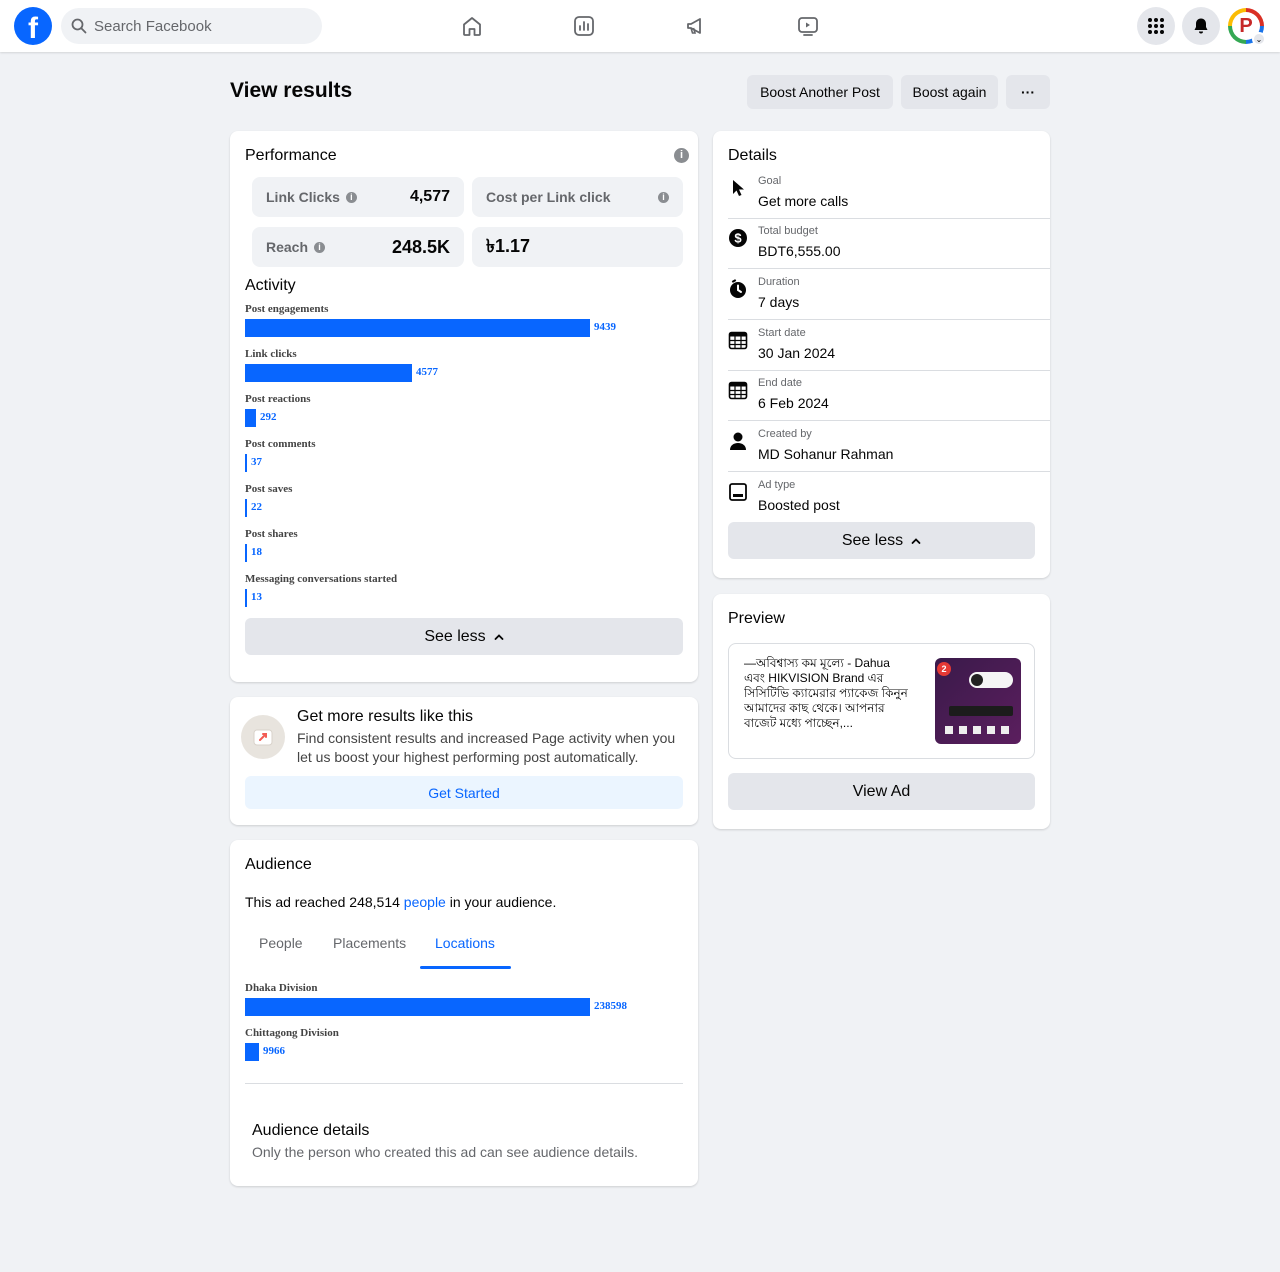 The height and width of the screenshot is (1272, 1280). Describe the element at coordinates (803, 201) in the screenshot. I see `detail-value: Get more calls` at that location.